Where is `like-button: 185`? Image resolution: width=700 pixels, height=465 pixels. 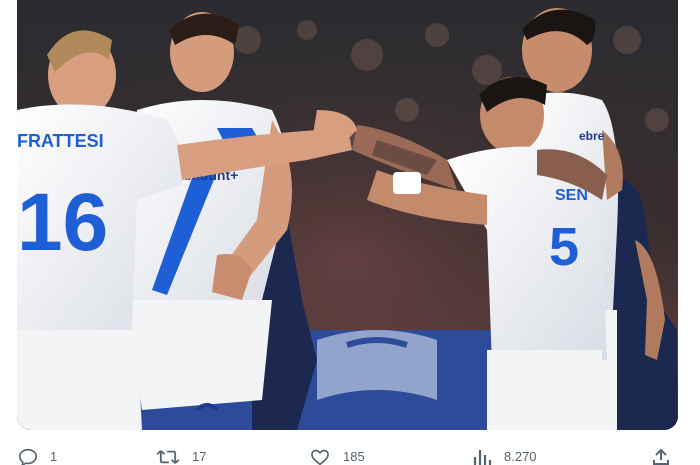 like-button: 185 is located at coordinates (337, 456).